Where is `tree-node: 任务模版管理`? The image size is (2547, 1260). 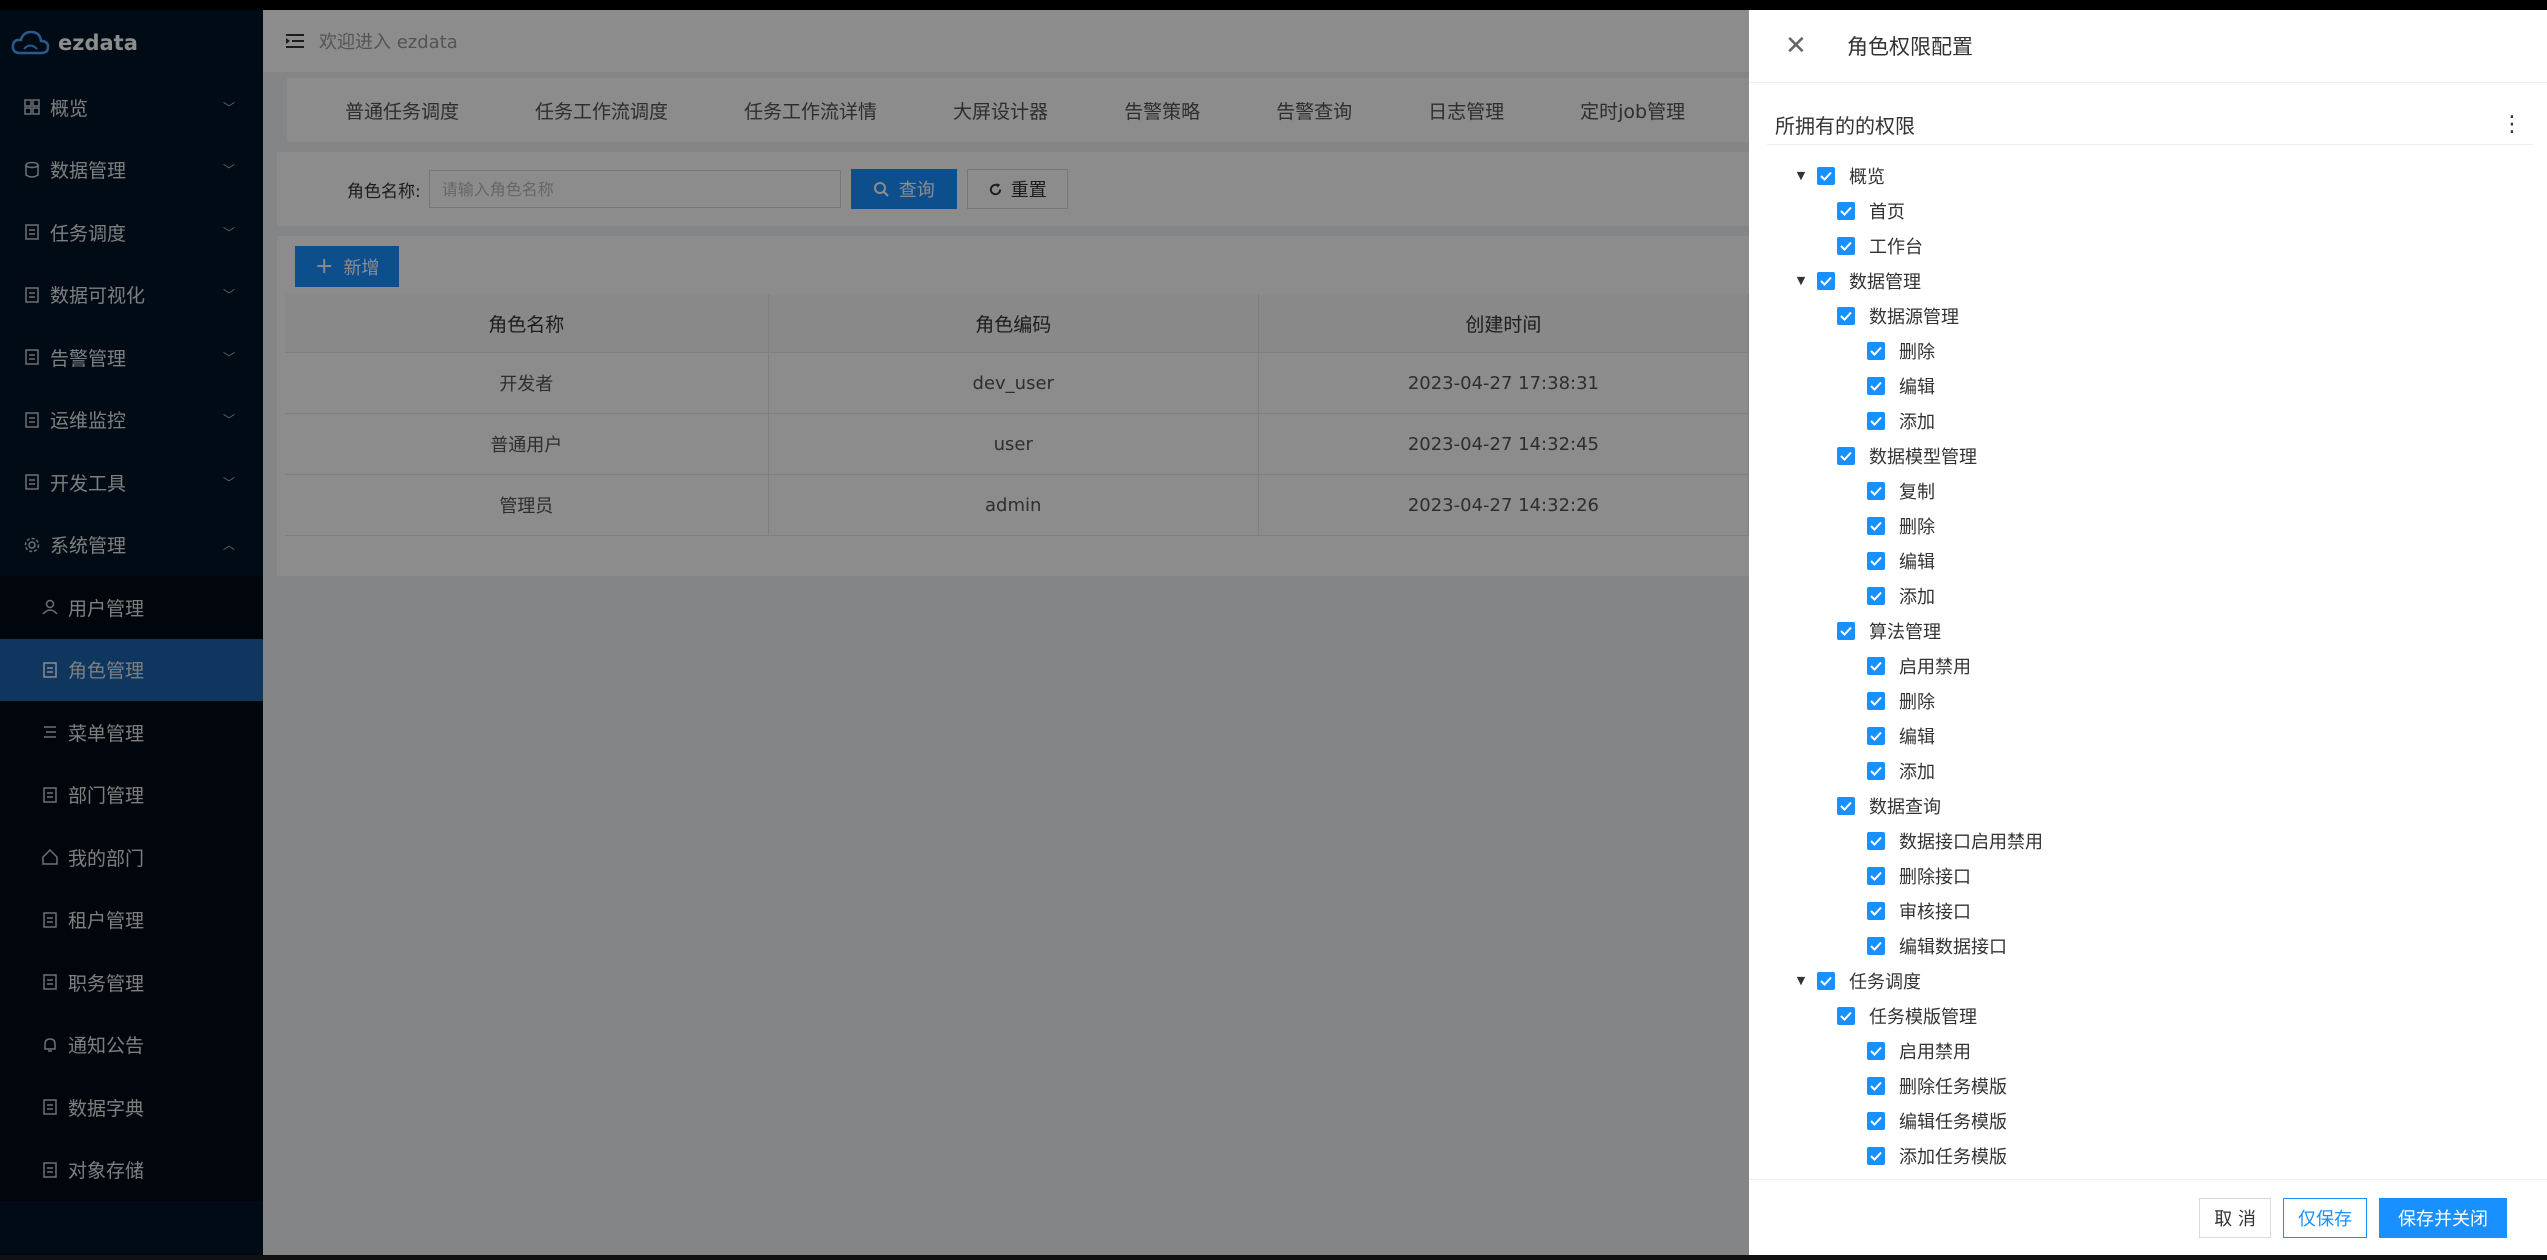
tree-node: 任务模版管理 is located at coordinates (2148, 1015).